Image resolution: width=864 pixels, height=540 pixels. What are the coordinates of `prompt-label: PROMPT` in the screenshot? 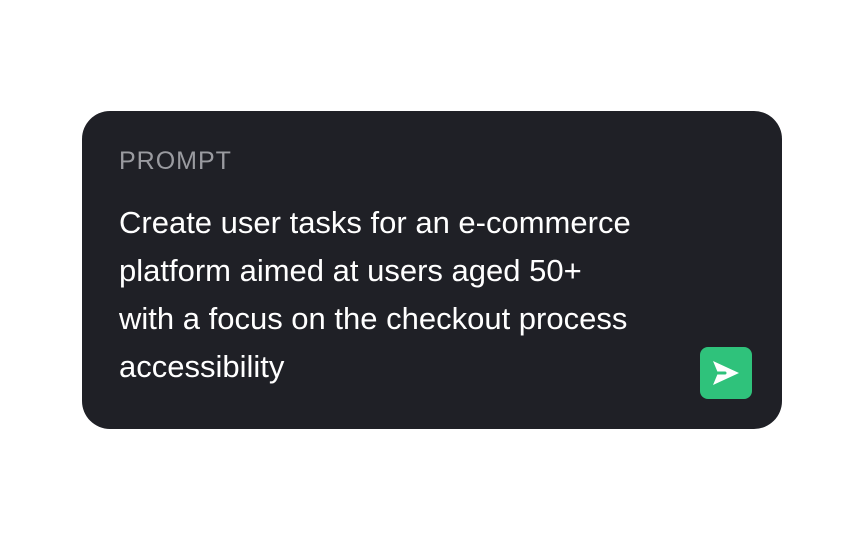 It's located at (175, 161).